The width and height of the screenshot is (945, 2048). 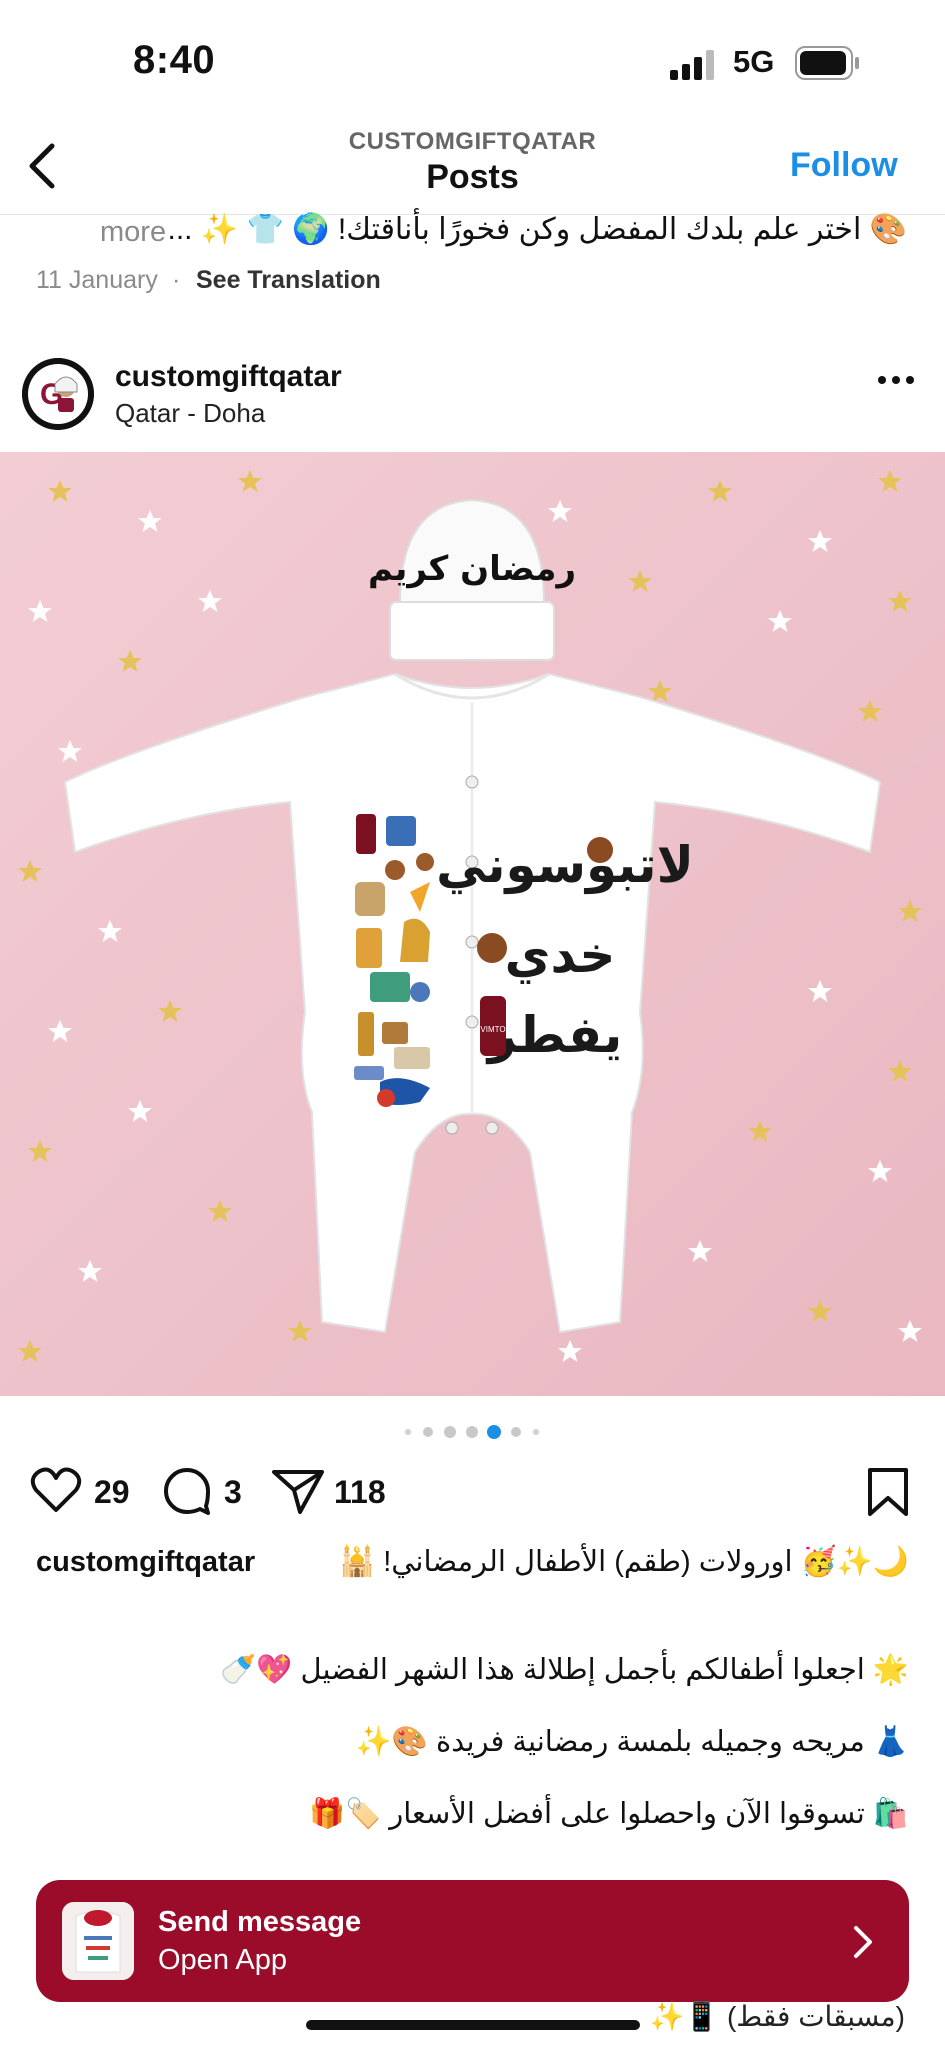 I want to click on bookmark-icon, so click(x=888, y=1492).